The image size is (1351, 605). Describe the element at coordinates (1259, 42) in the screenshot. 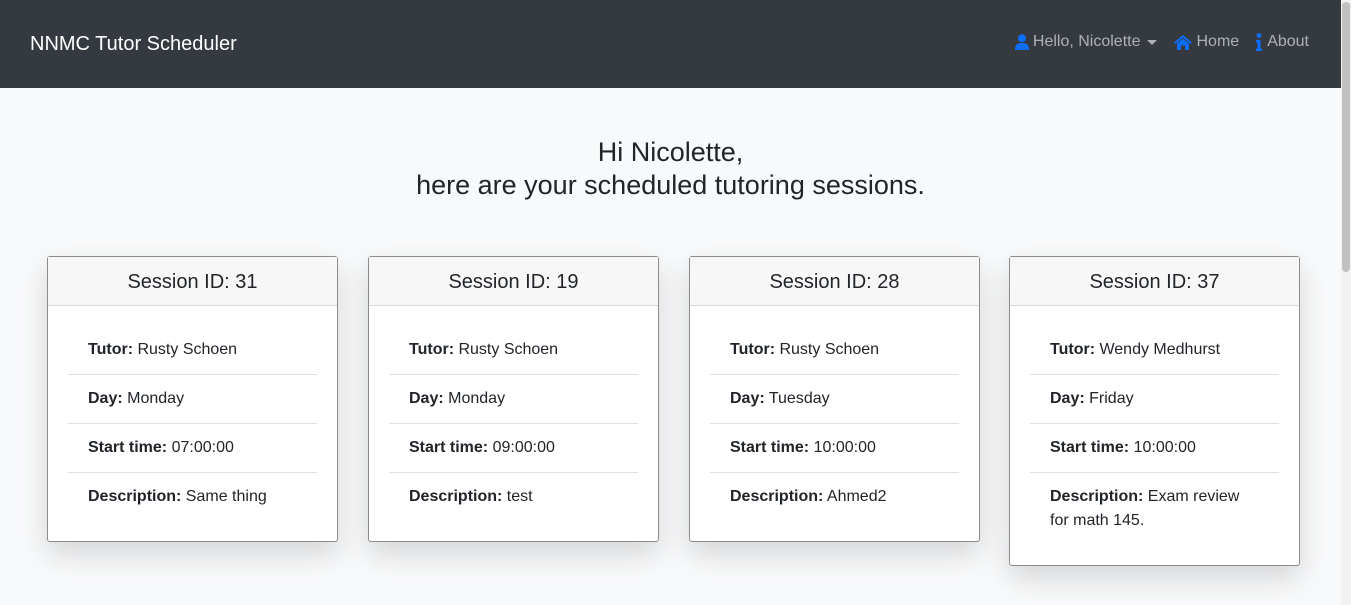

I see `info-icon` at that location.